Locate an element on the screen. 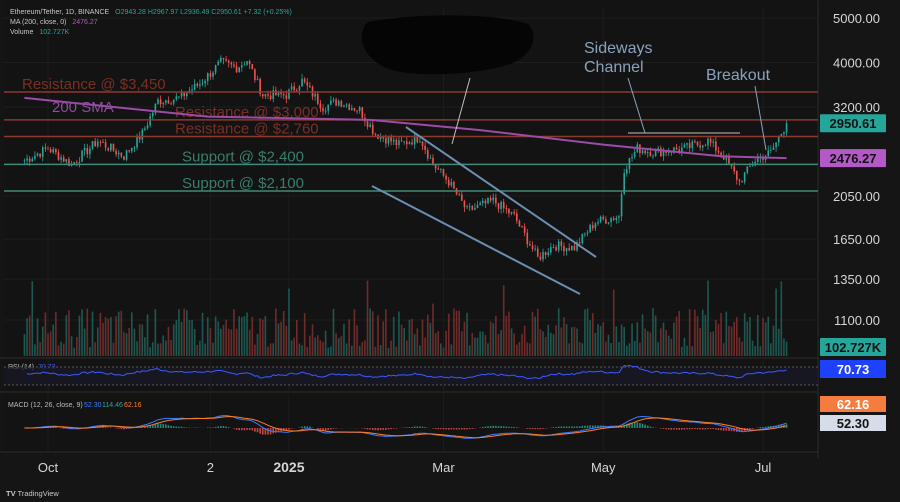  level-label-support: Support @ $2,100 is located at coordinates (243, 183).